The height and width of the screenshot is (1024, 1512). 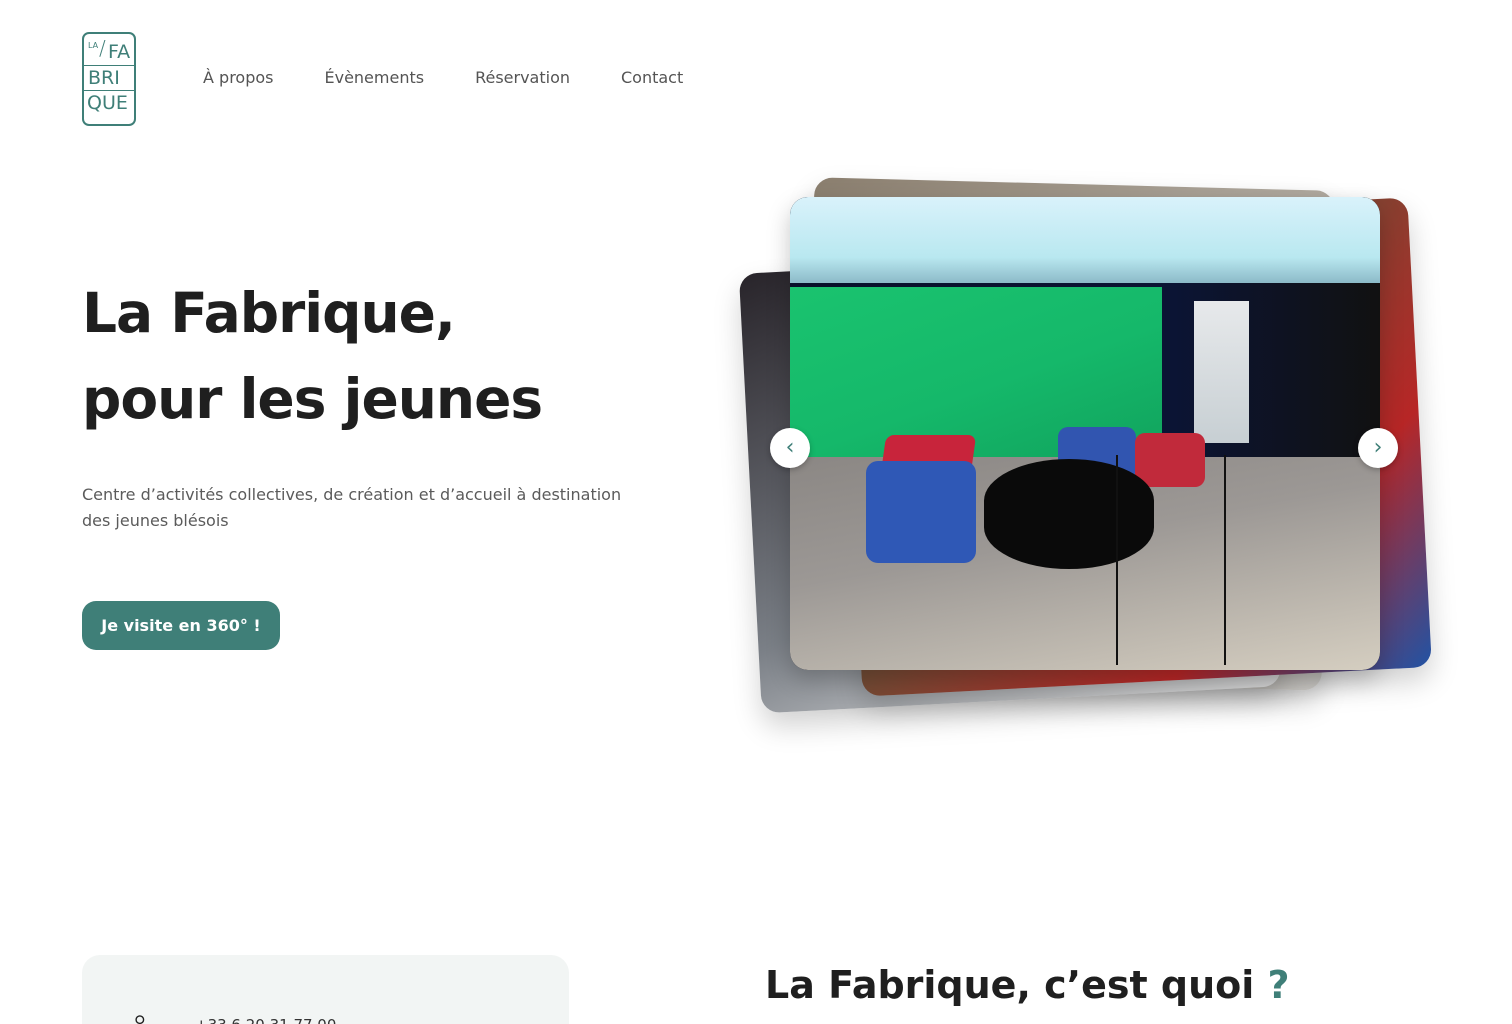 What do you see at coordinates (652, 77) in the screenshot?
I see `nav-link-contact: Contact` at bounding box center [652, 77].